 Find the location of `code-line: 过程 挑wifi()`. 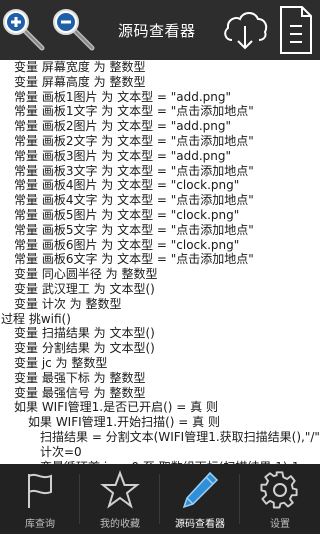

code-line: 过程 挑wifi() is located at coordinates (36, 318).